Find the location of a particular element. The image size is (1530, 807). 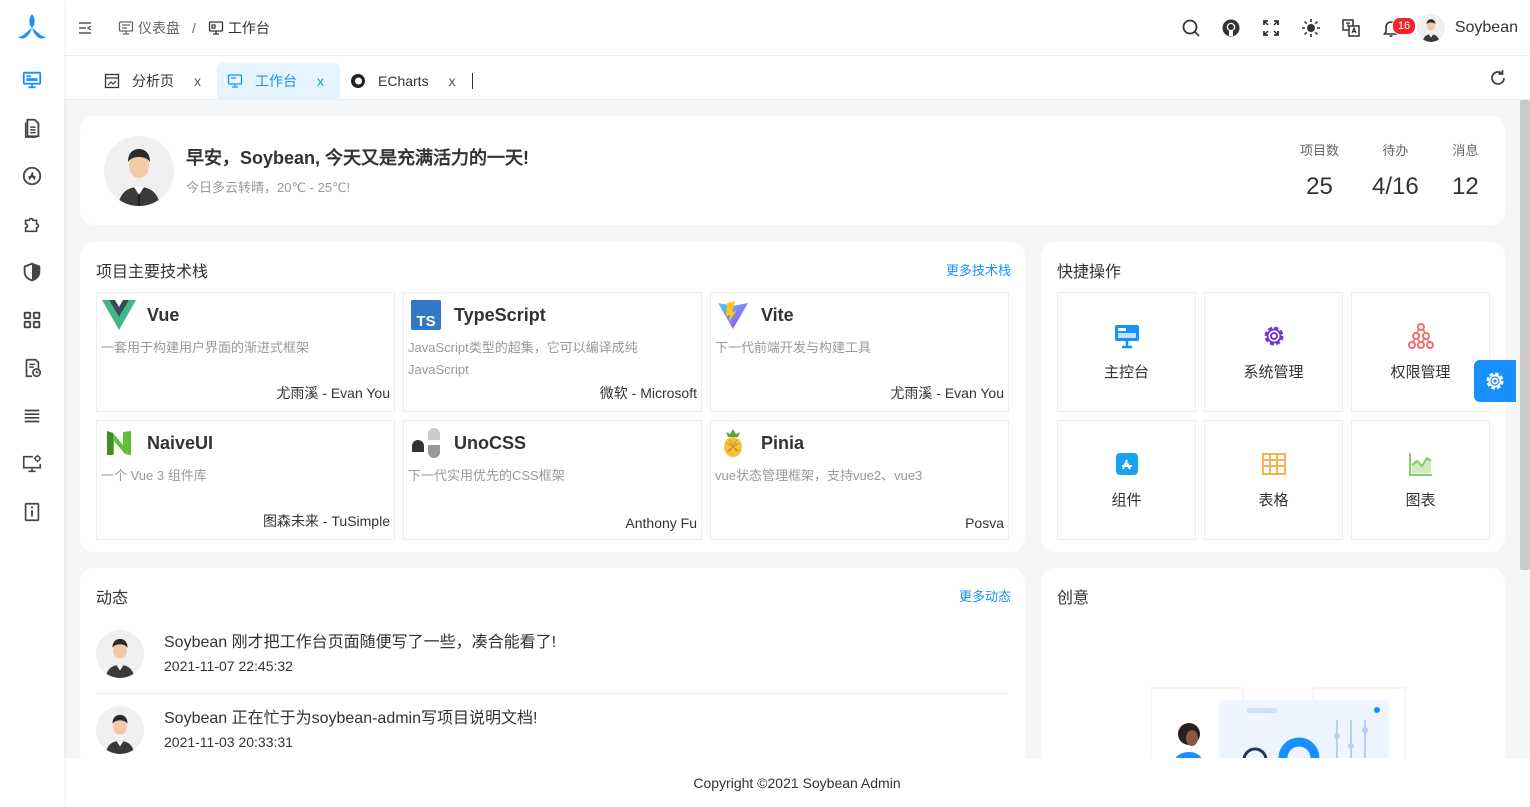

sidebar-item-exception is located at coordinates (32, 368).